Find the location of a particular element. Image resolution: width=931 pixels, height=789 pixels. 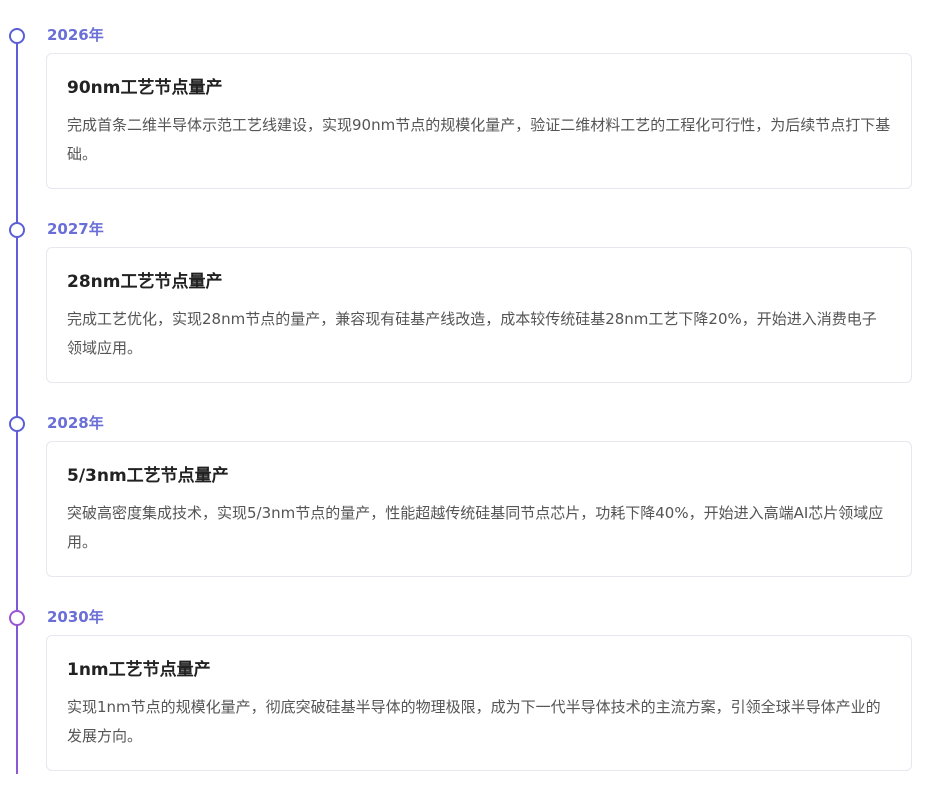

timeline-year: 2030年 is located at coordinates (75, 617).